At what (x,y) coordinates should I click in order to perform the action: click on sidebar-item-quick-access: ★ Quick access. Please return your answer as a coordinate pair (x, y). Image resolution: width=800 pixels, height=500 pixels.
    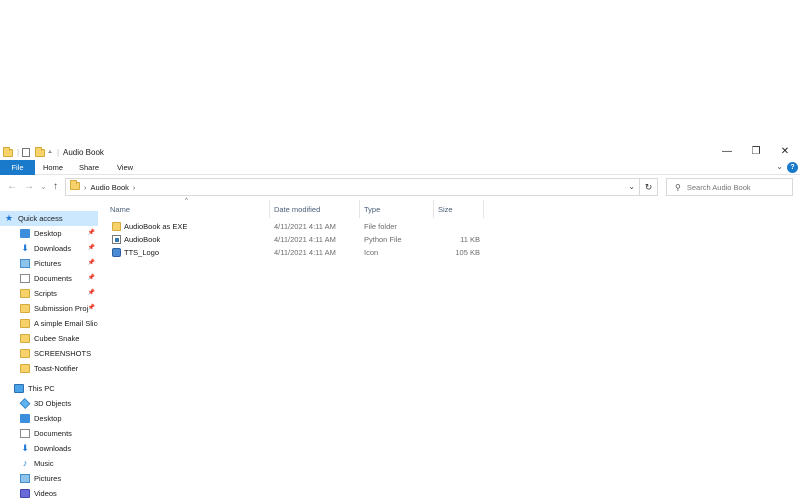
    Looking at the image, I should click on (49, 218).